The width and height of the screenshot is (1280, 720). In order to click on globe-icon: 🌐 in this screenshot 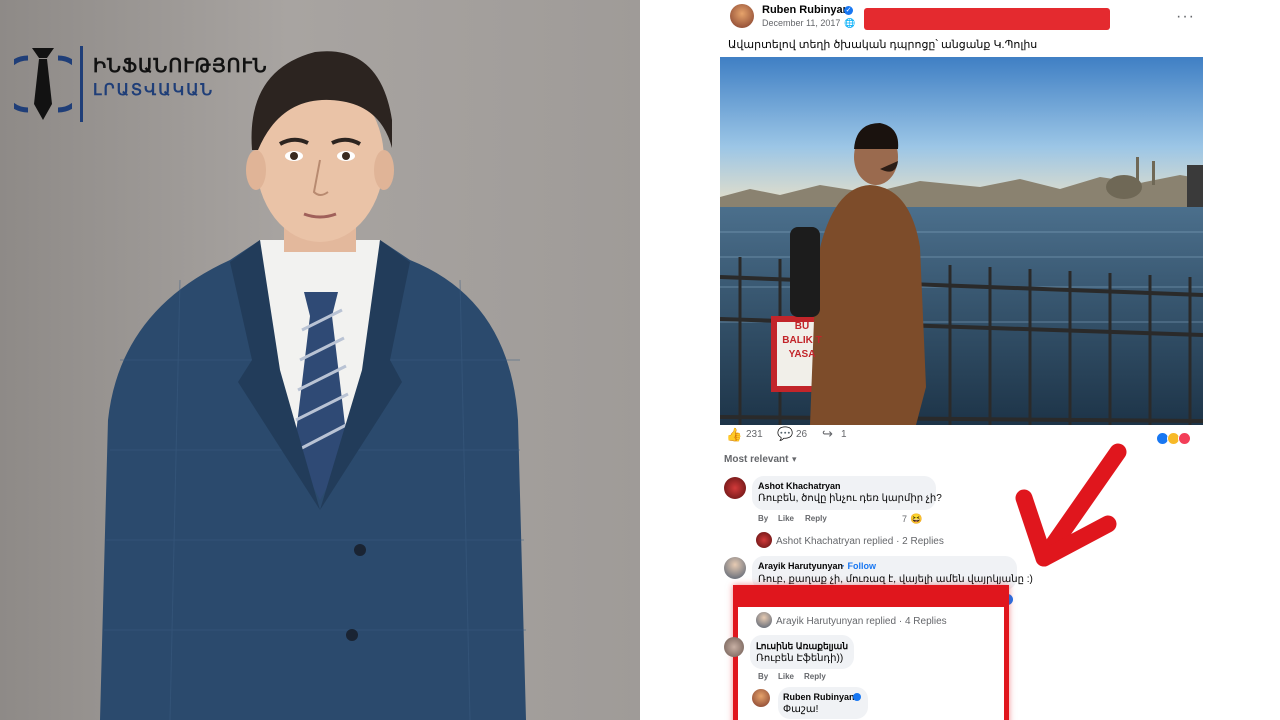, I will do `click(850, 23)`.